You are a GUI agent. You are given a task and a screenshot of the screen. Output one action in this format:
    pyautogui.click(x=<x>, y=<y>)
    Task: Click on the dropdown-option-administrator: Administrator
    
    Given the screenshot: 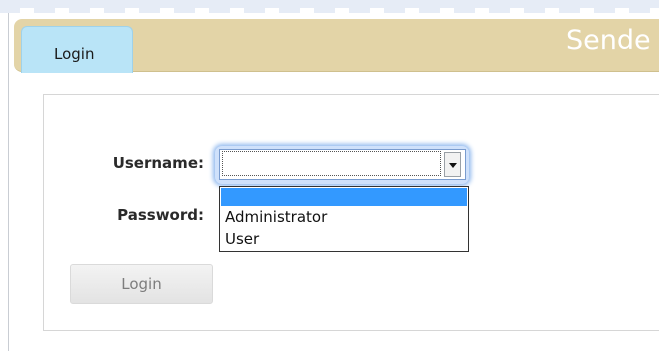 What is the action you would take?
    pyautogui.click(x=344, y=217)
    